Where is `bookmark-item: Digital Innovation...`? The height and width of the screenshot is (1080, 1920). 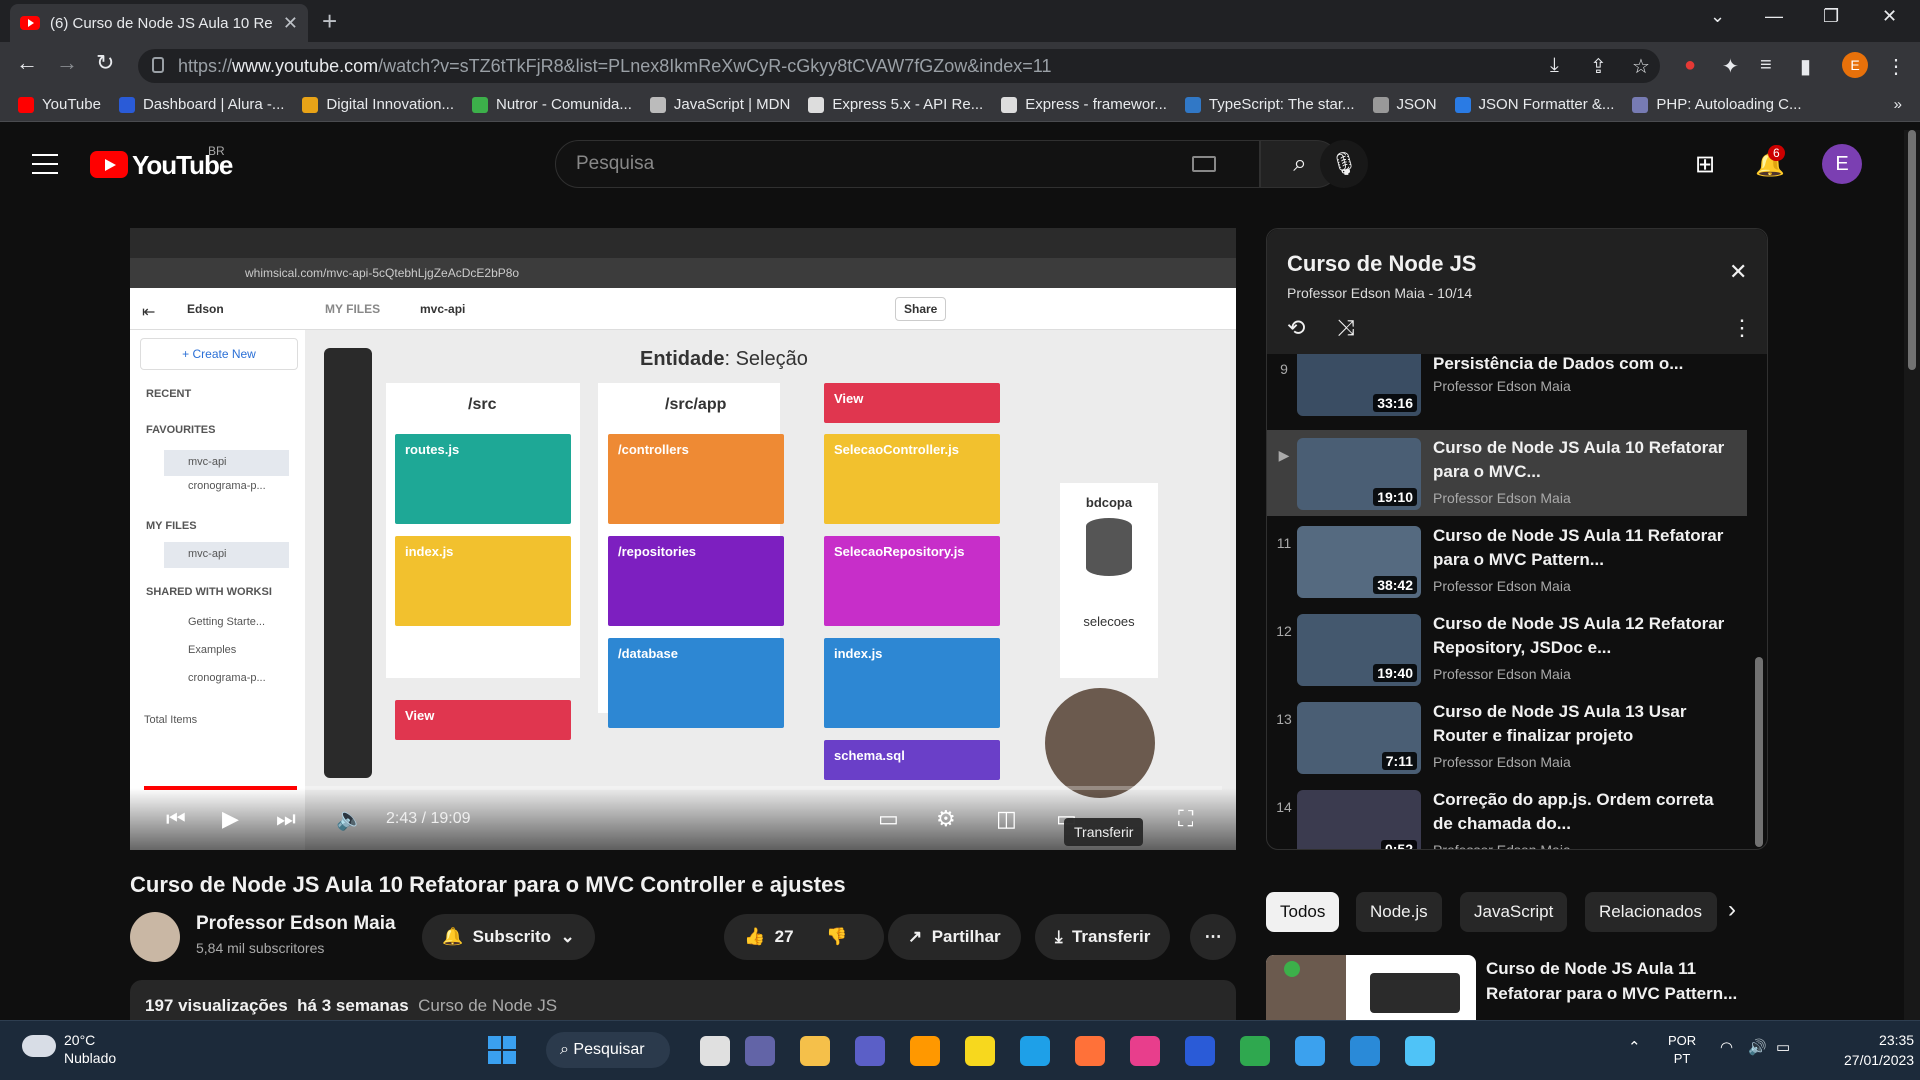
bookmark-item: Digital Innovation... is located at coordinates (378, 104).